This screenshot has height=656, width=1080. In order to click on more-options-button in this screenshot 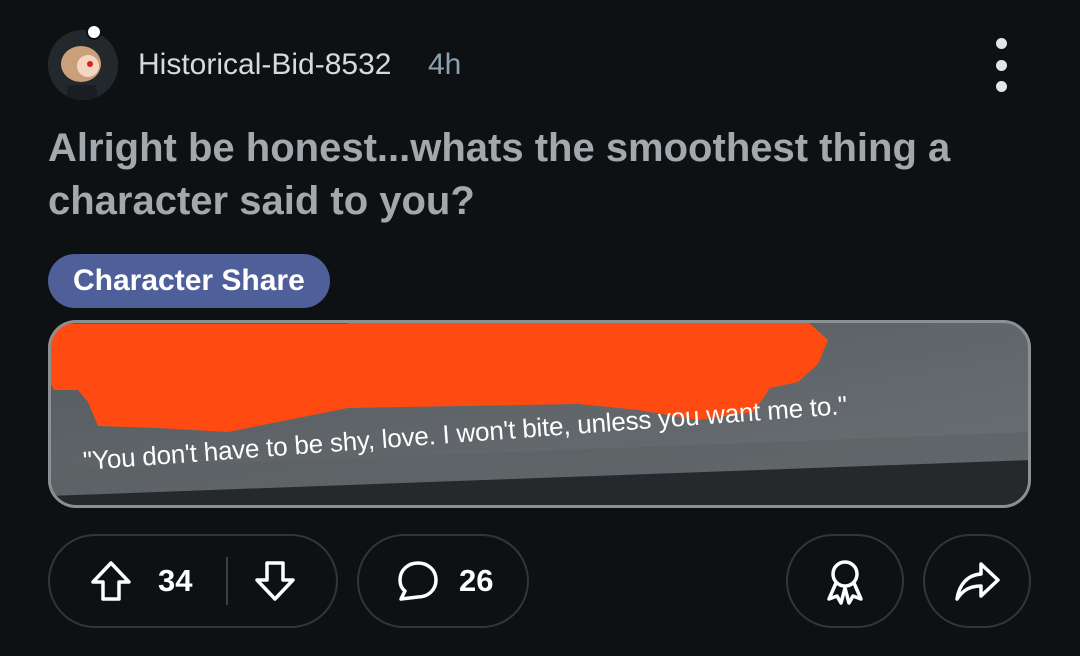, I will do `click(1001, 65)`.